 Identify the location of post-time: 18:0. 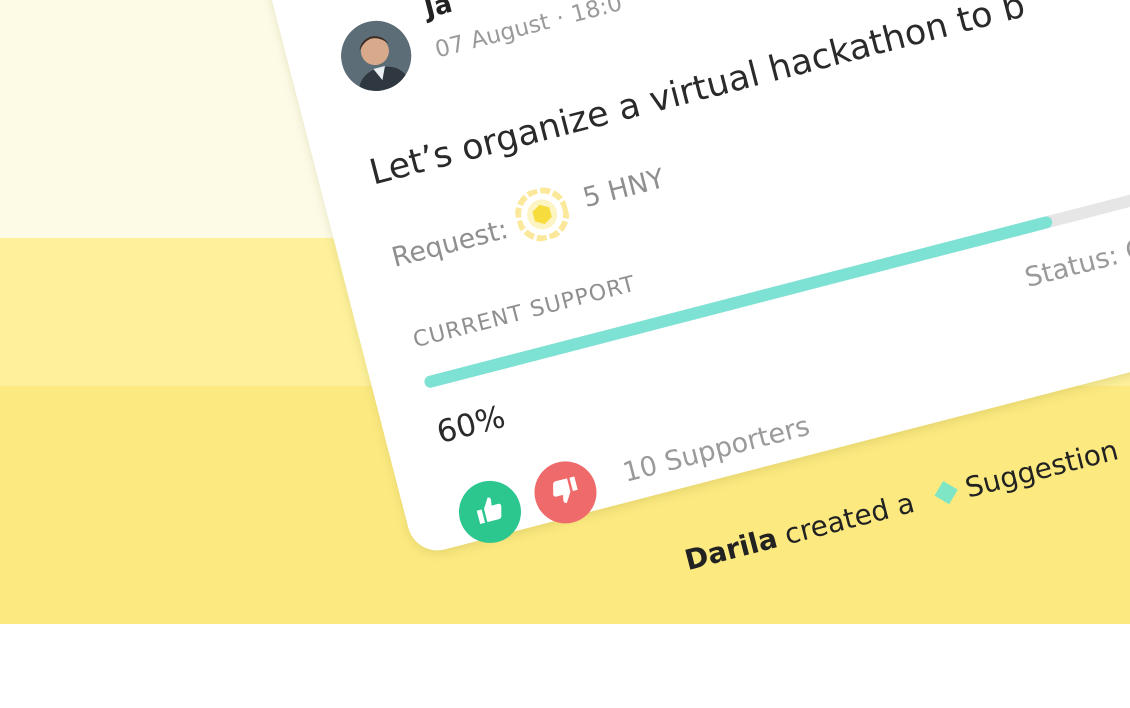
(596, 14).